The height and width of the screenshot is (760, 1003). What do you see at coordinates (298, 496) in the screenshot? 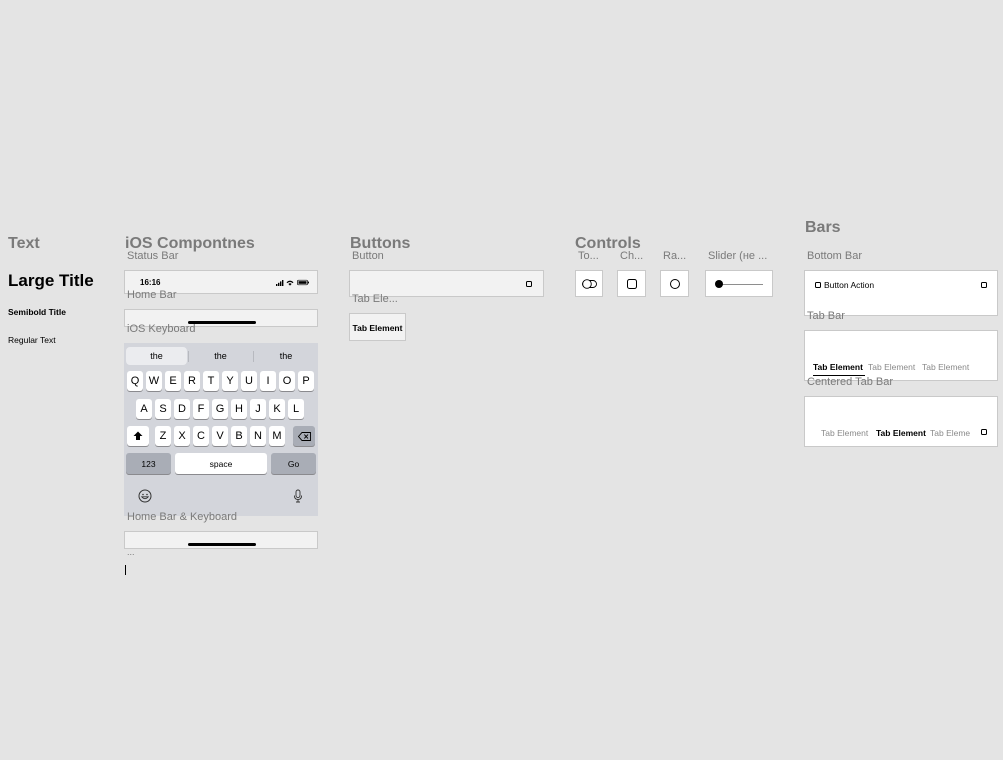
I see `microphone-icon` at bounding box center [298, 496].